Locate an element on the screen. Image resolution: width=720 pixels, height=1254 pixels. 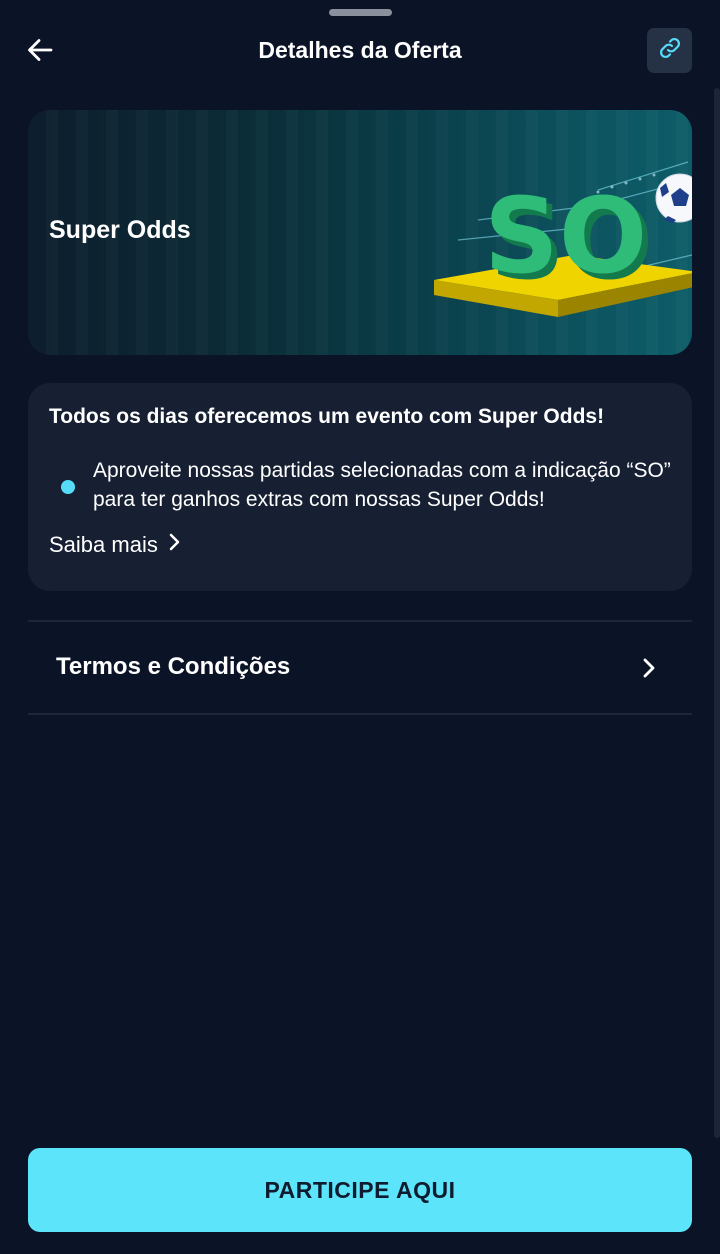
soccer-ball-icon is located at coordinates (673, 198).